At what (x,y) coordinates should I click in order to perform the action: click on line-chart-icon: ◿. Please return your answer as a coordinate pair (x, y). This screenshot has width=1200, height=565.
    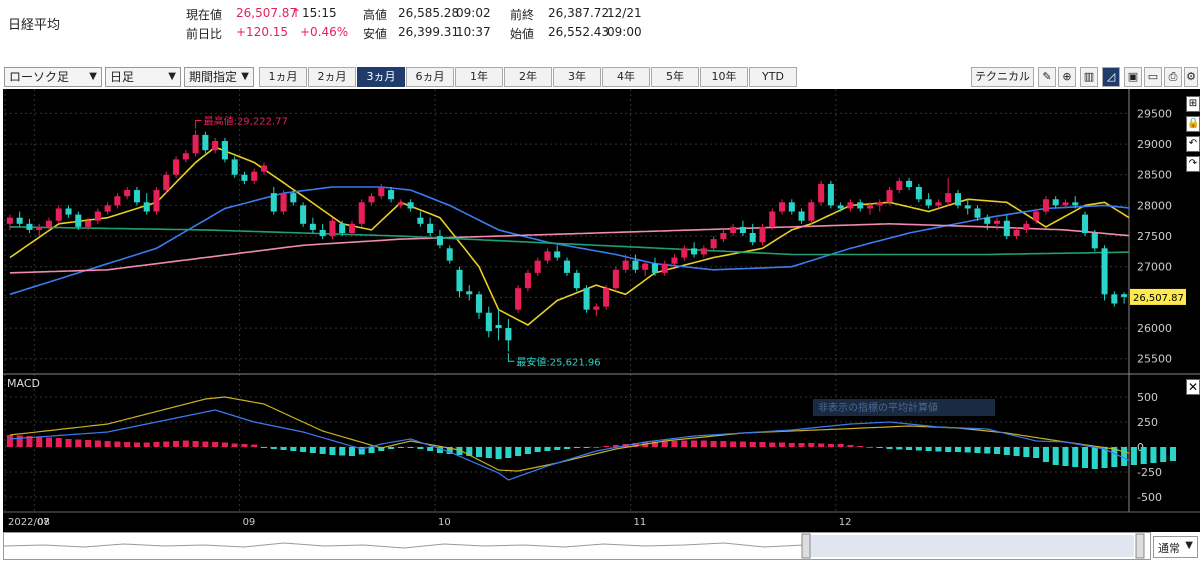
    Looking at the image, I should click on (1111, 77).